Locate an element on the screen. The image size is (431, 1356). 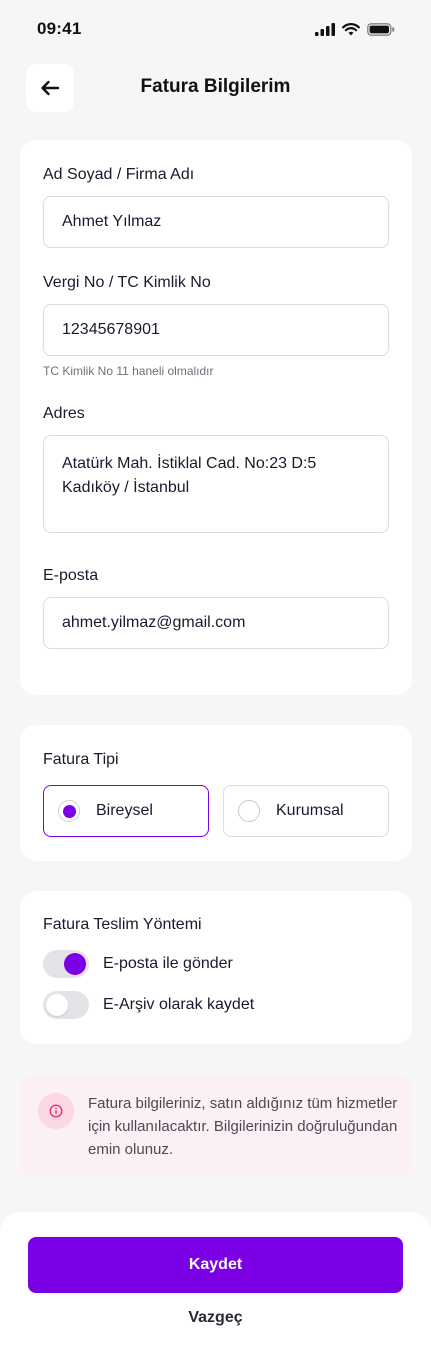
status-bar: 09:41 is located at coordinates (215, 29).